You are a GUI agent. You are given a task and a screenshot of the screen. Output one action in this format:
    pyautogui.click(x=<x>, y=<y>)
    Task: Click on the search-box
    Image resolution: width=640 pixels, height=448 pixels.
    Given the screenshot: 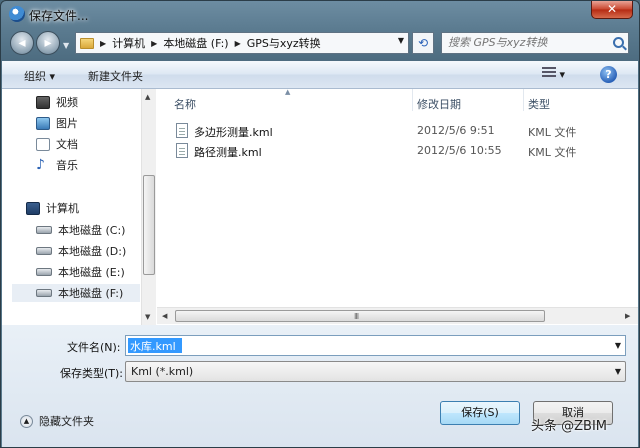 What is the action you would take?
    pyautogui.click(x=535, y=43)
    